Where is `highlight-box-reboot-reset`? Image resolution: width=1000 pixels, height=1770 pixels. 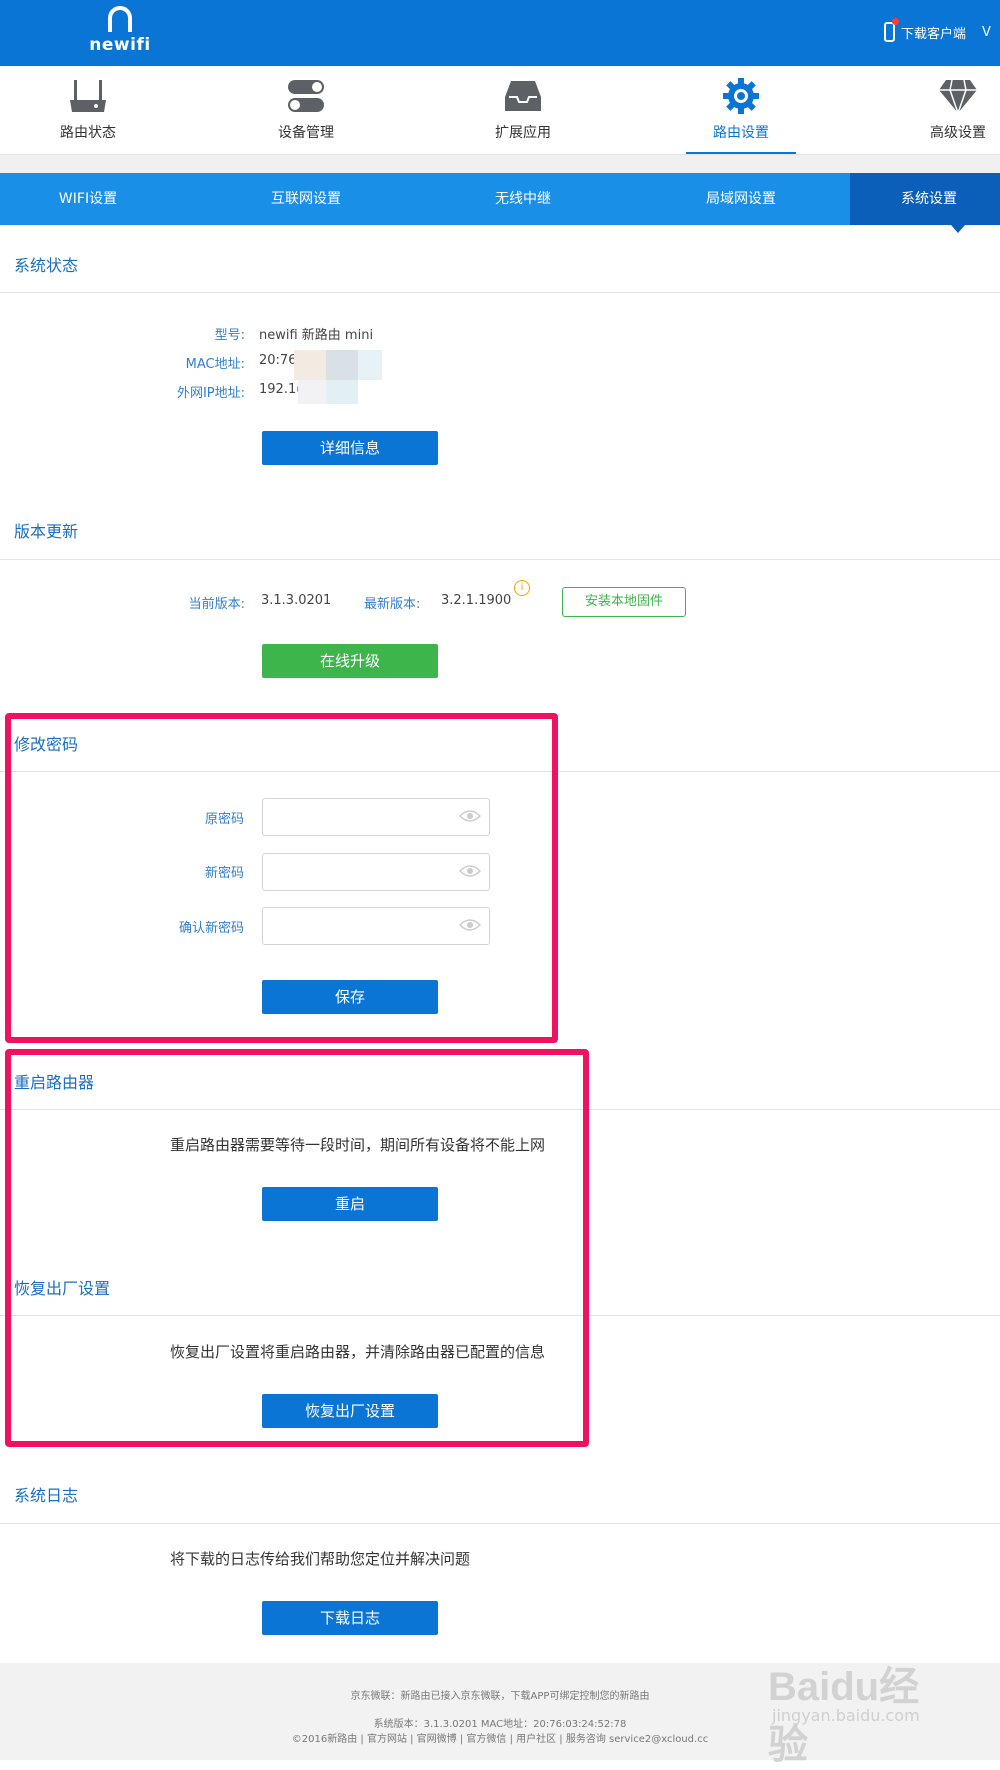 highlight-box-reboot-reset is located at coordinates (297, 1248).